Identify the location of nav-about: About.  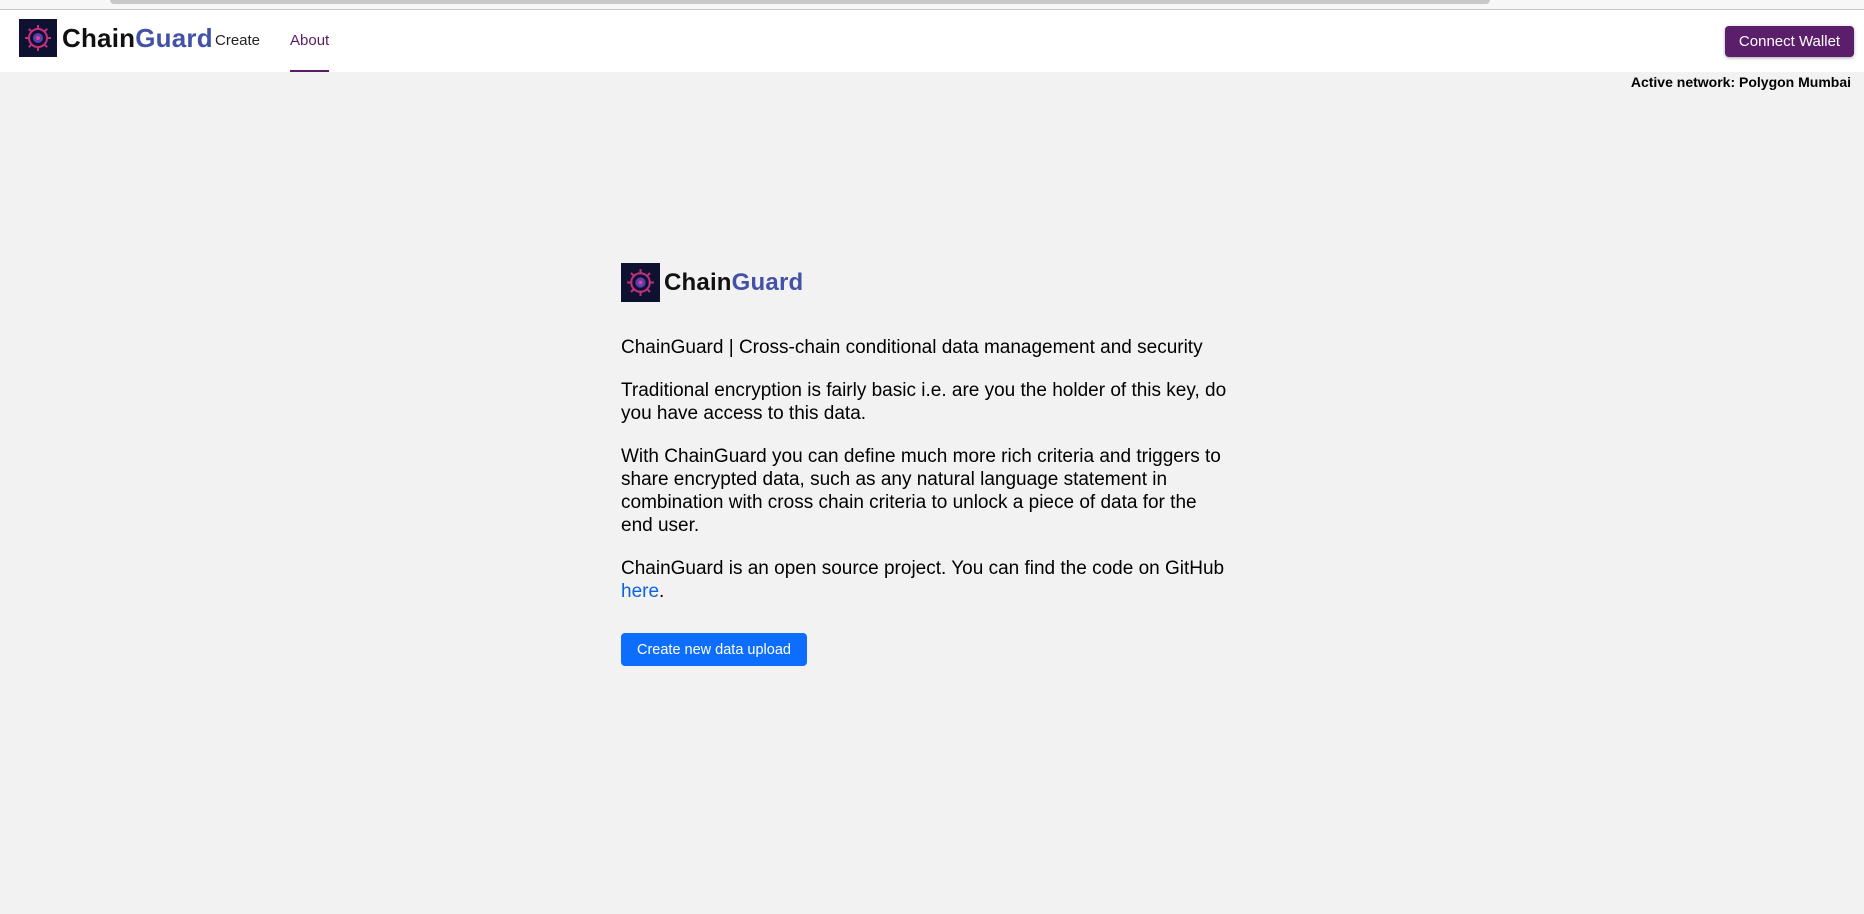
(310, 41).